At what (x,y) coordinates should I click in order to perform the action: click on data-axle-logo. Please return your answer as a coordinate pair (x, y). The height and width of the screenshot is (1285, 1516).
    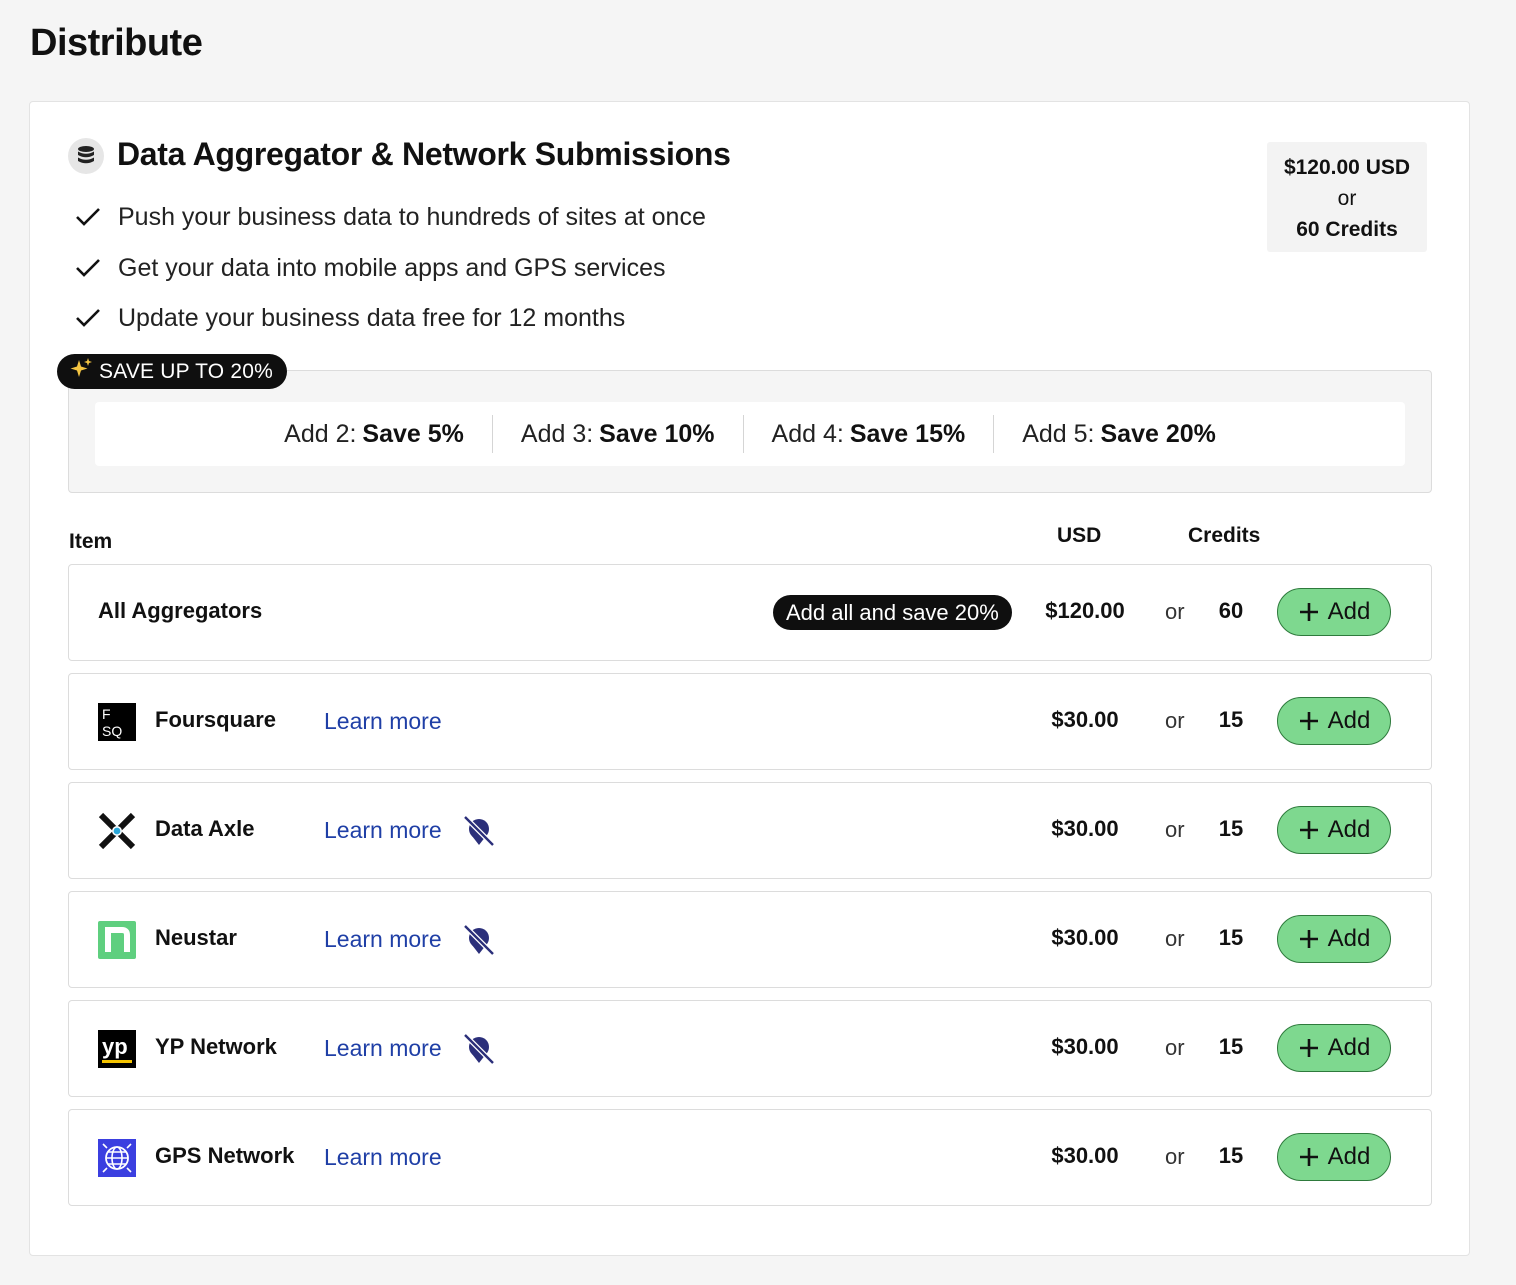
    Looking at the image, I should click on (117, 831).